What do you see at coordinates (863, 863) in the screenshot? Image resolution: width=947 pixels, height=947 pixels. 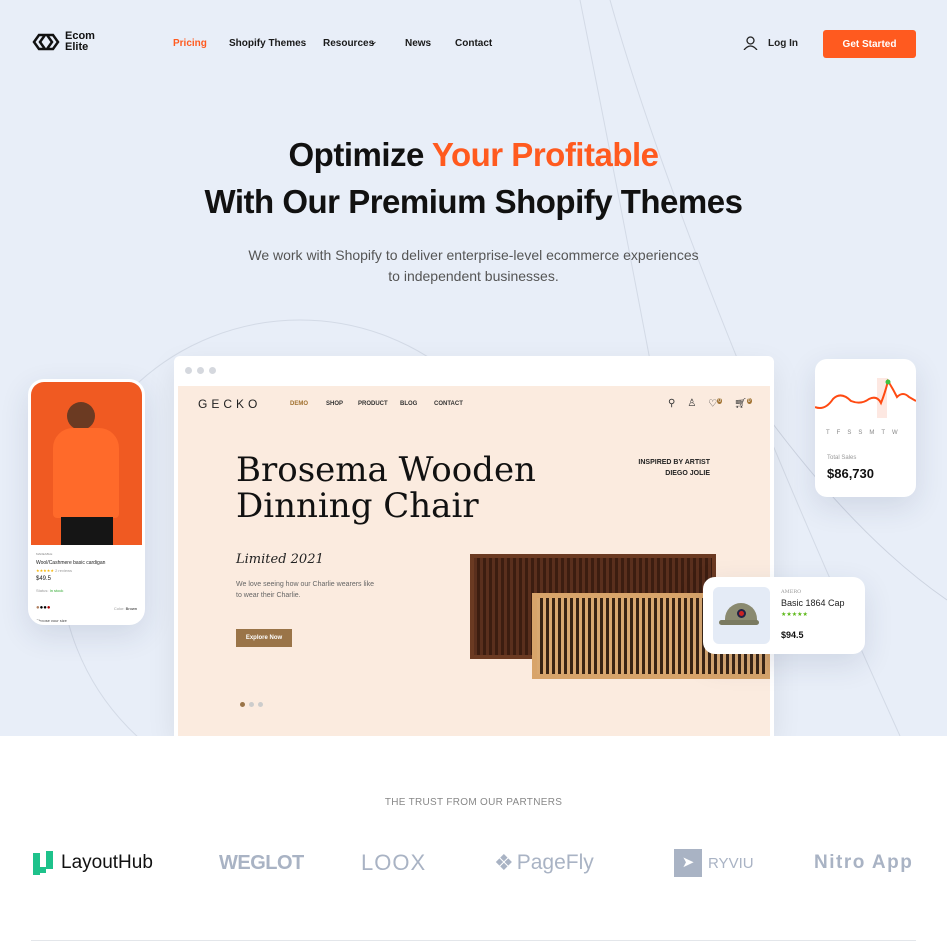 I see `partner-logo-nitro-app: Nitro App` at bounding box center [863, 863].